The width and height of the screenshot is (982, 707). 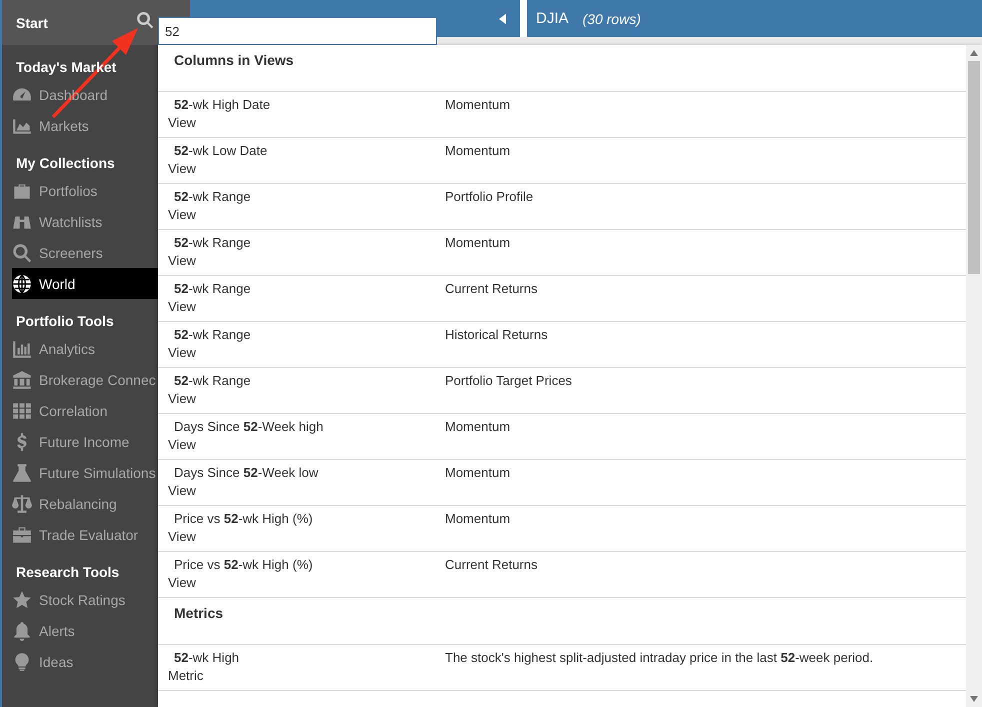 What do you see at coordinates (22, 472) in the screenshot?
I see `flask-icon` at bounding box center [22, 472].